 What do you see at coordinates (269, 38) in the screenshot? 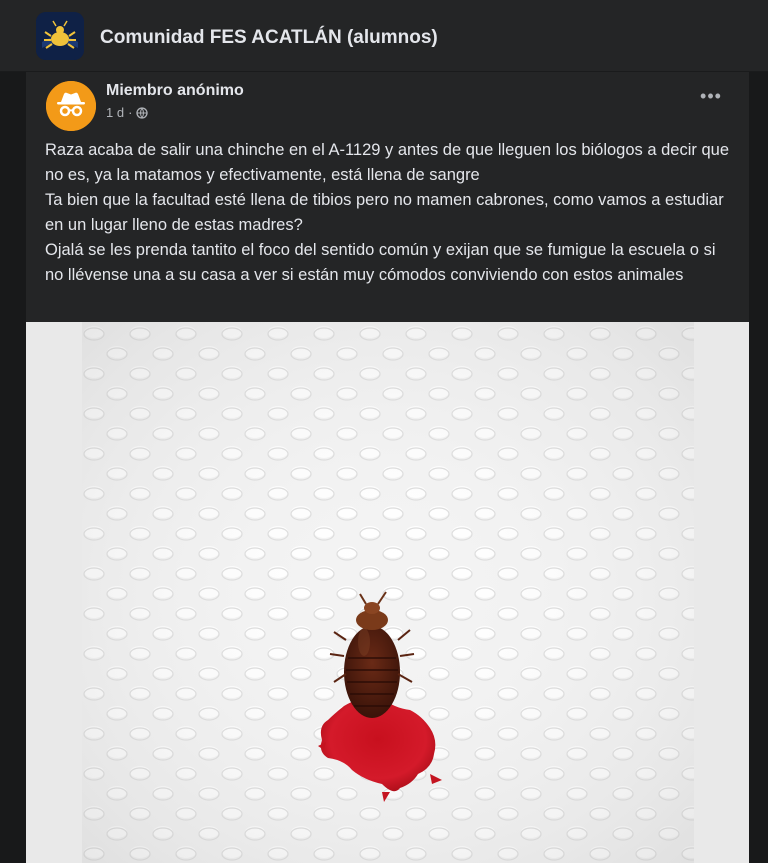
I see `group-name: Comunidad FES ACATLÁN (alumnos)` at bounding box center [269, 38].